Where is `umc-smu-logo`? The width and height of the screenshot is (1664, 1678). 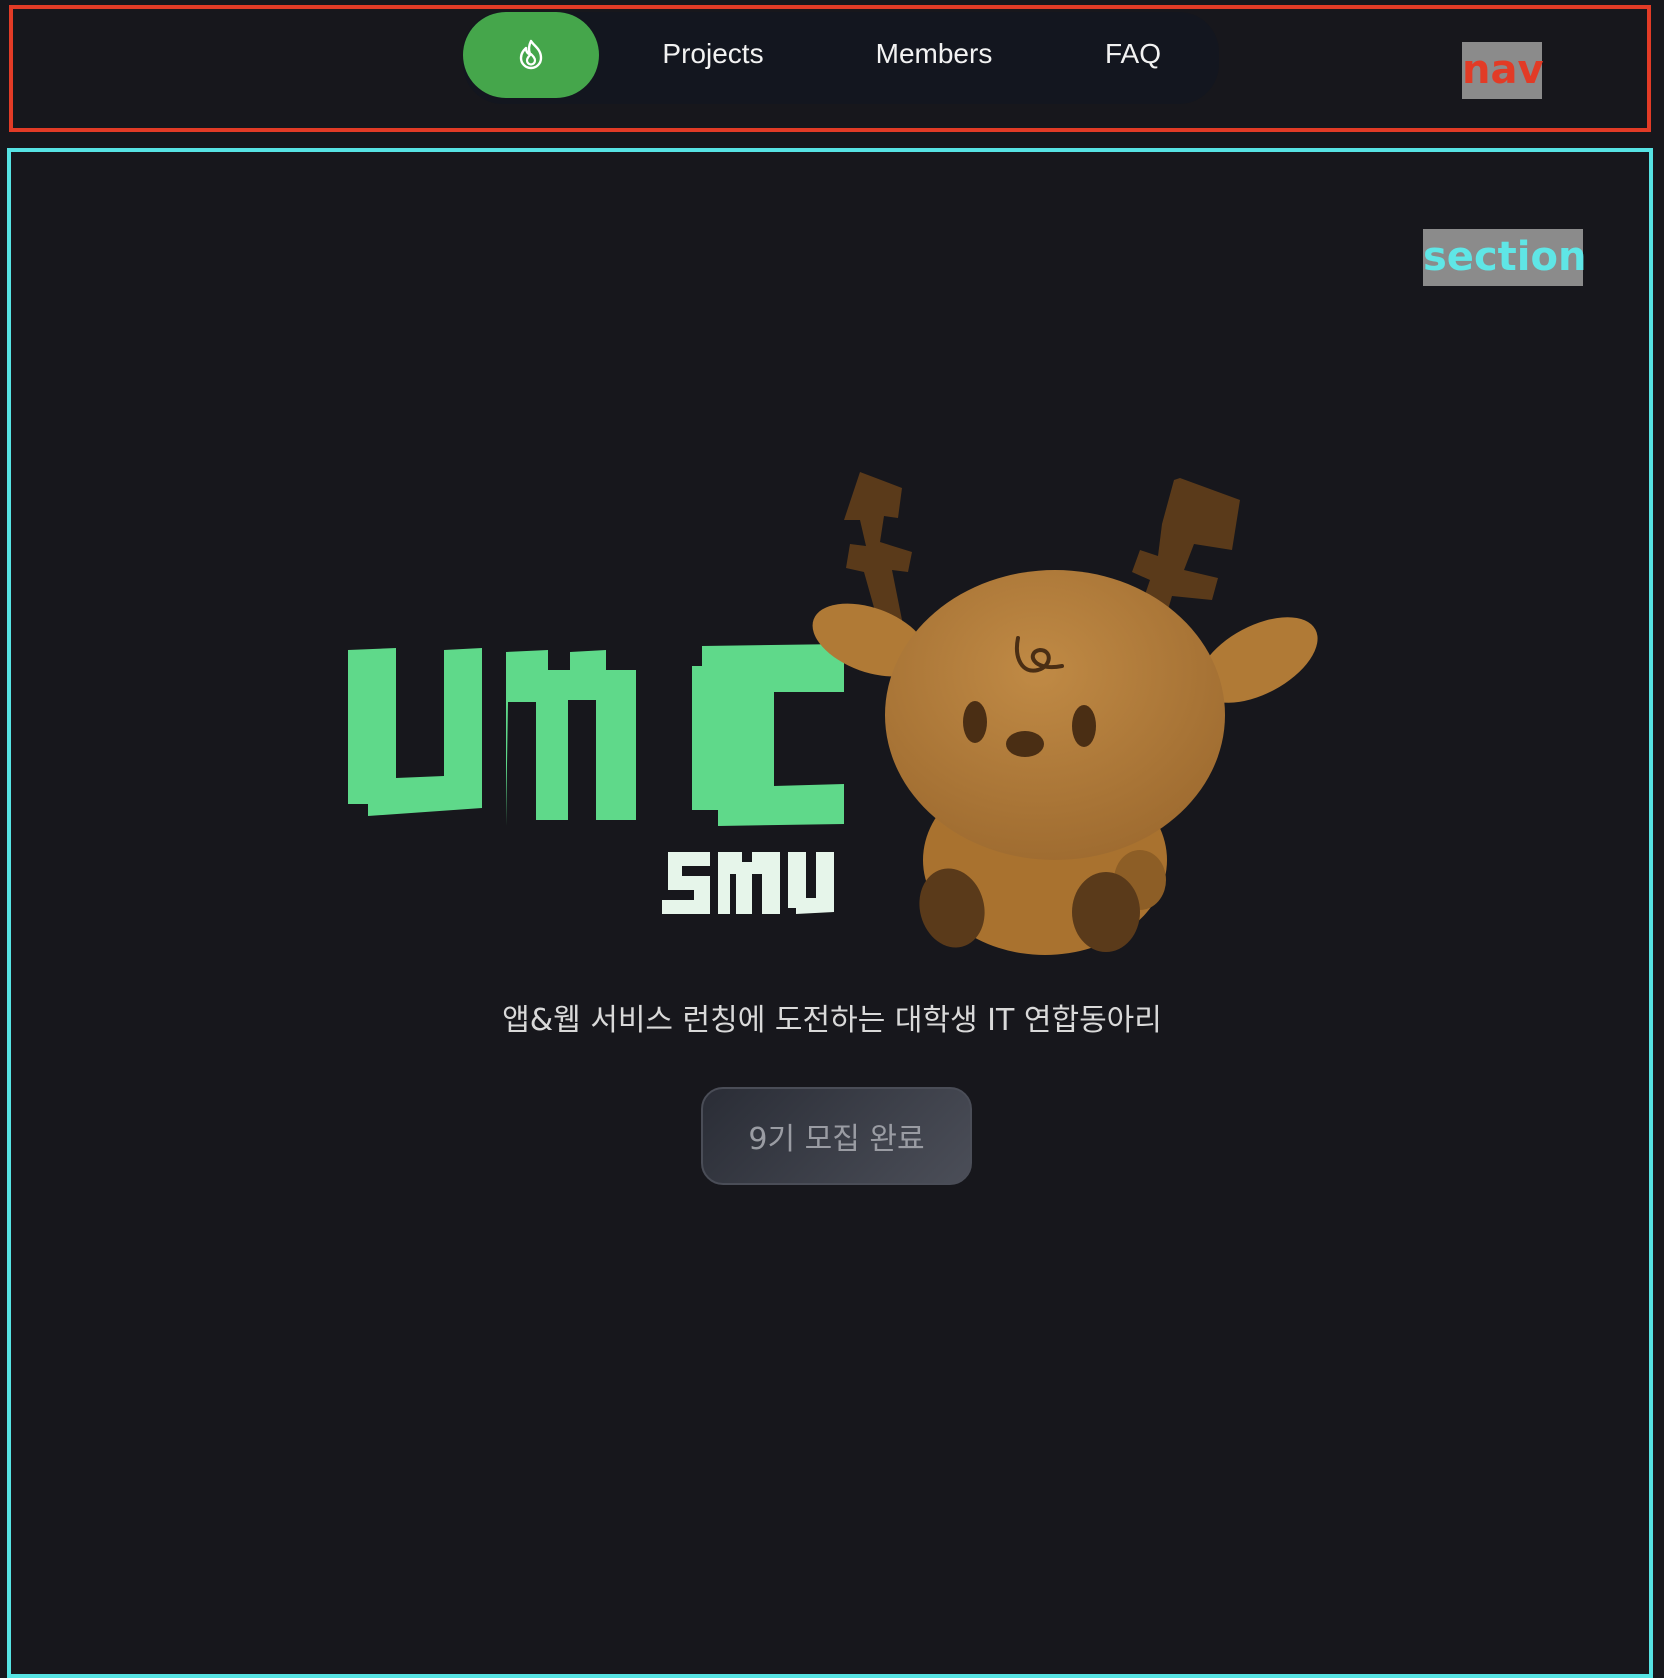
umc-smu-logo is located at coordinates (596, 779).